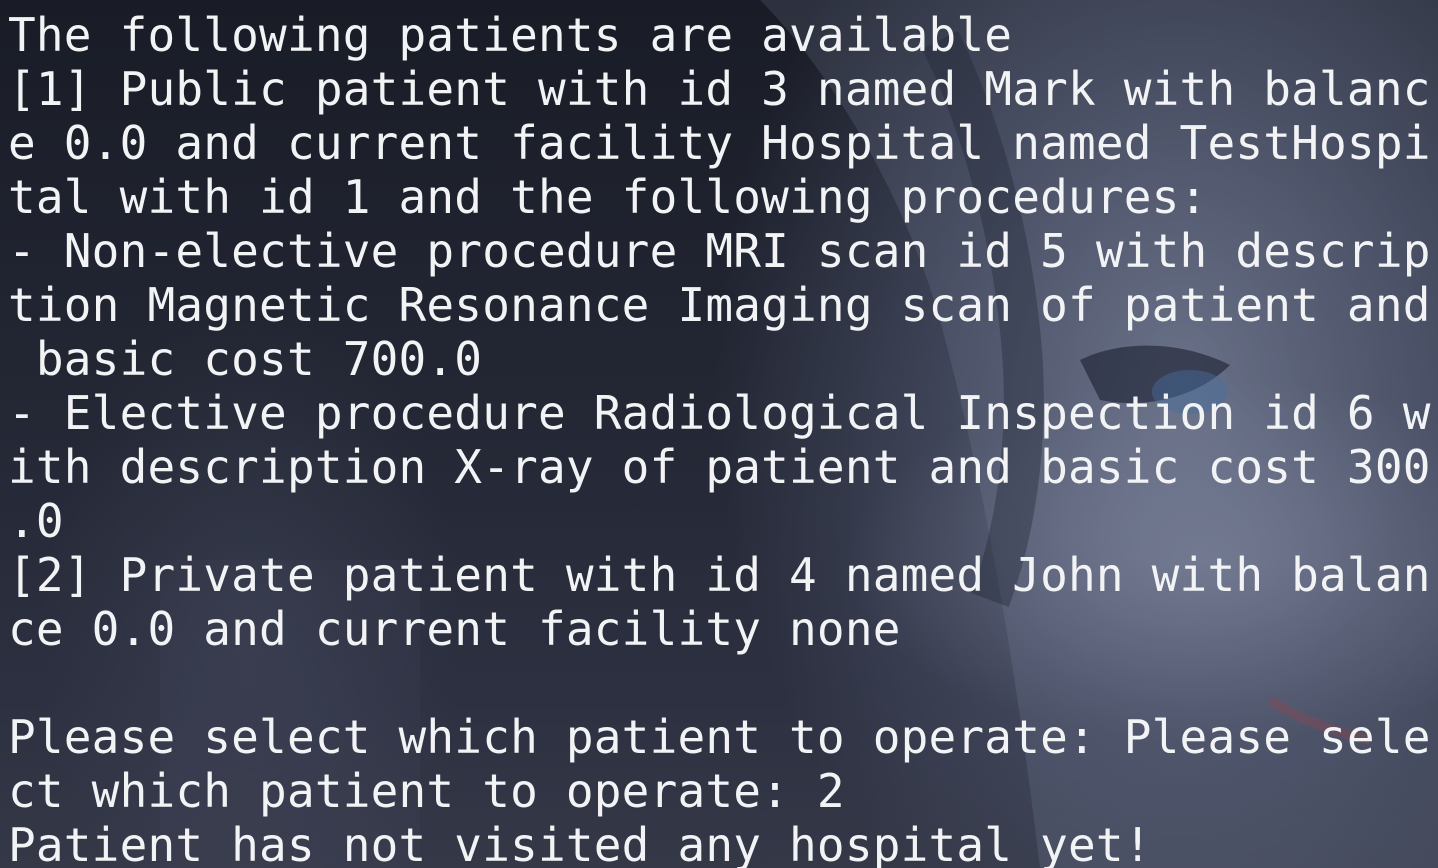 The height and width of the screenshot is (868, 1438). I want to click on output-line: .0, so click(36, 521).